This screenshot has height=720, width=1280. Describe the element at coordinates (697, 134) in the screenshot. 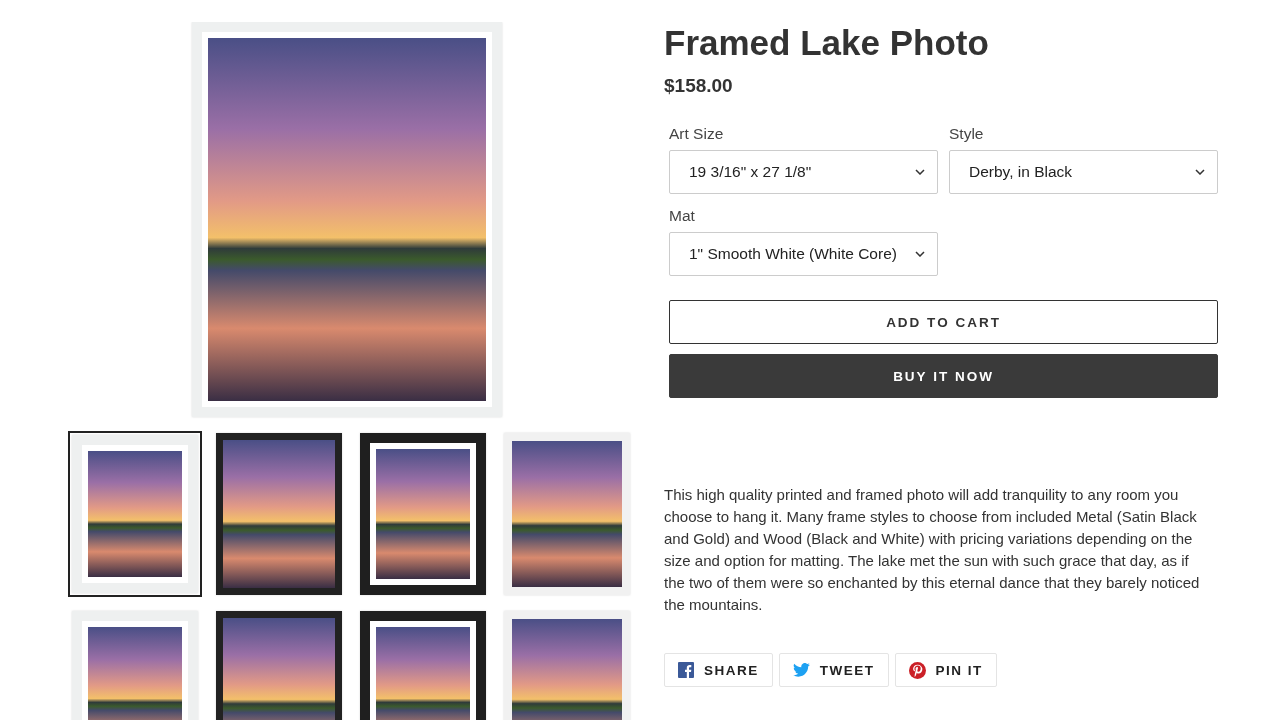

I see `option-label: Art Size` at that location.